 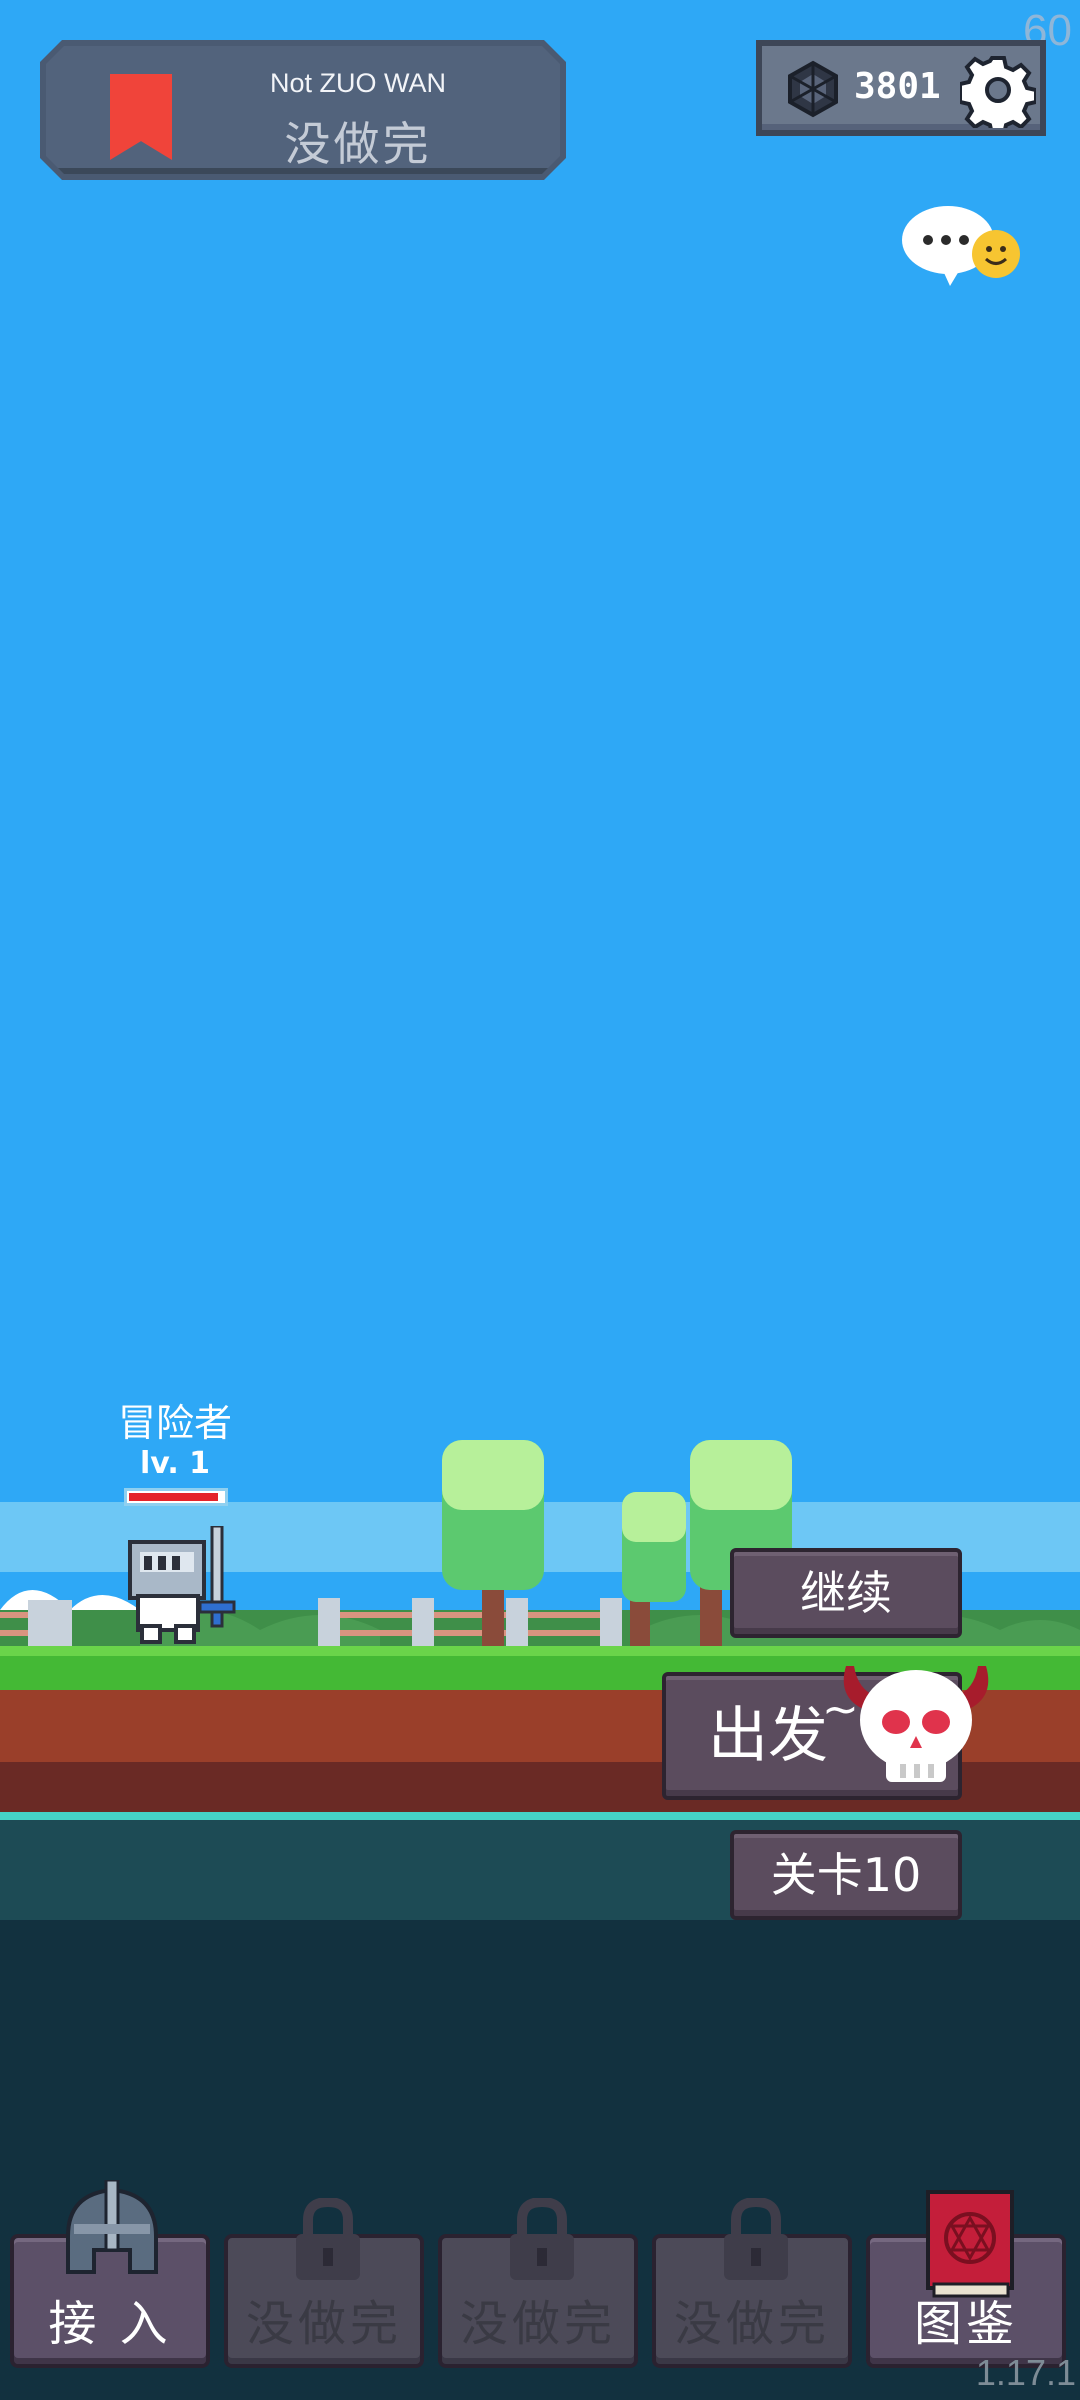 What do you see at coordinates (175, 1463) in the screenshot?
I see `character-level: lv. 1` at bounding box center [175, 1463].